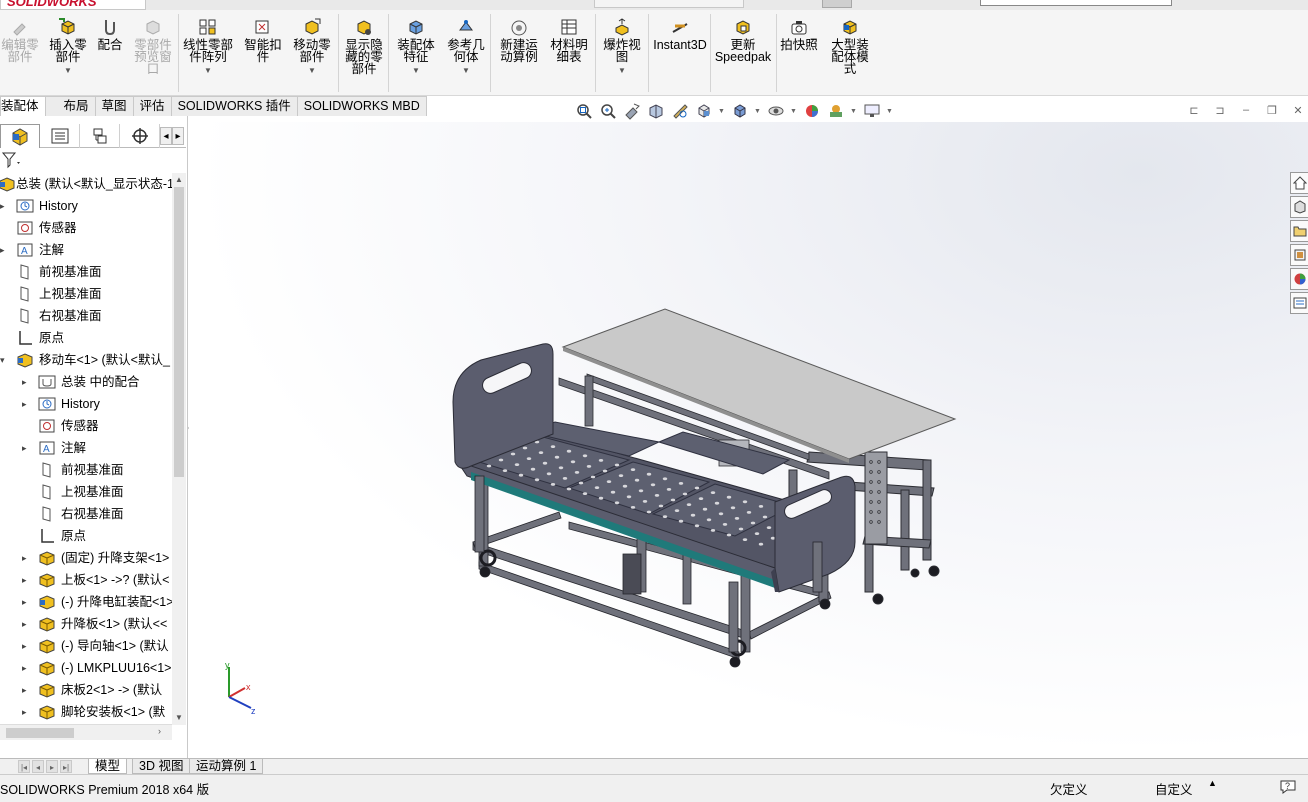 The image size is (1308, 802). Describe the element at coordinates (166, 136) in the screenshot. I see `panel-scroll-left: ◂` at that location.